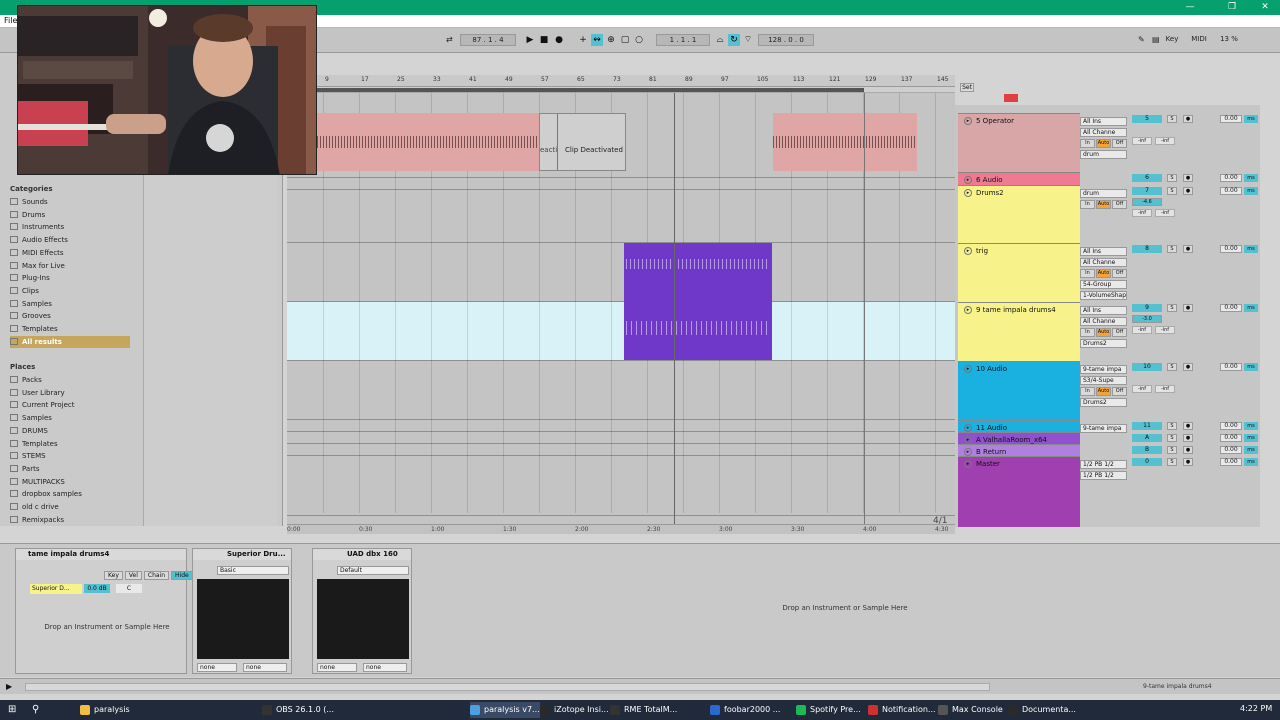 Image resolution: width=1280 pixels, height=720 pixels. Describe the element at coordinates (70, 202) in the screenshot. I see `category-item: Sounds` at that location.